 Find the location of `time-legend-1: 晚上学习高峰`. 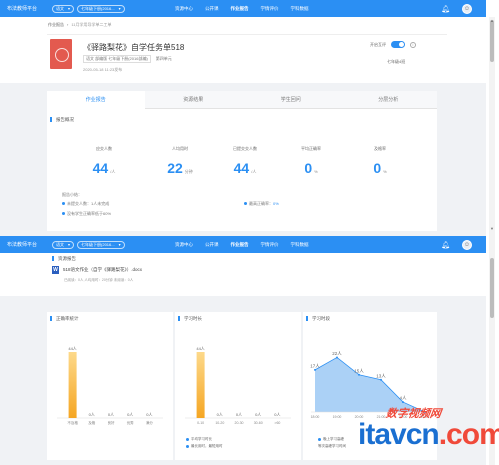

time-legend-1: 晚上学习高峰 is located at coordinates (331, 439).